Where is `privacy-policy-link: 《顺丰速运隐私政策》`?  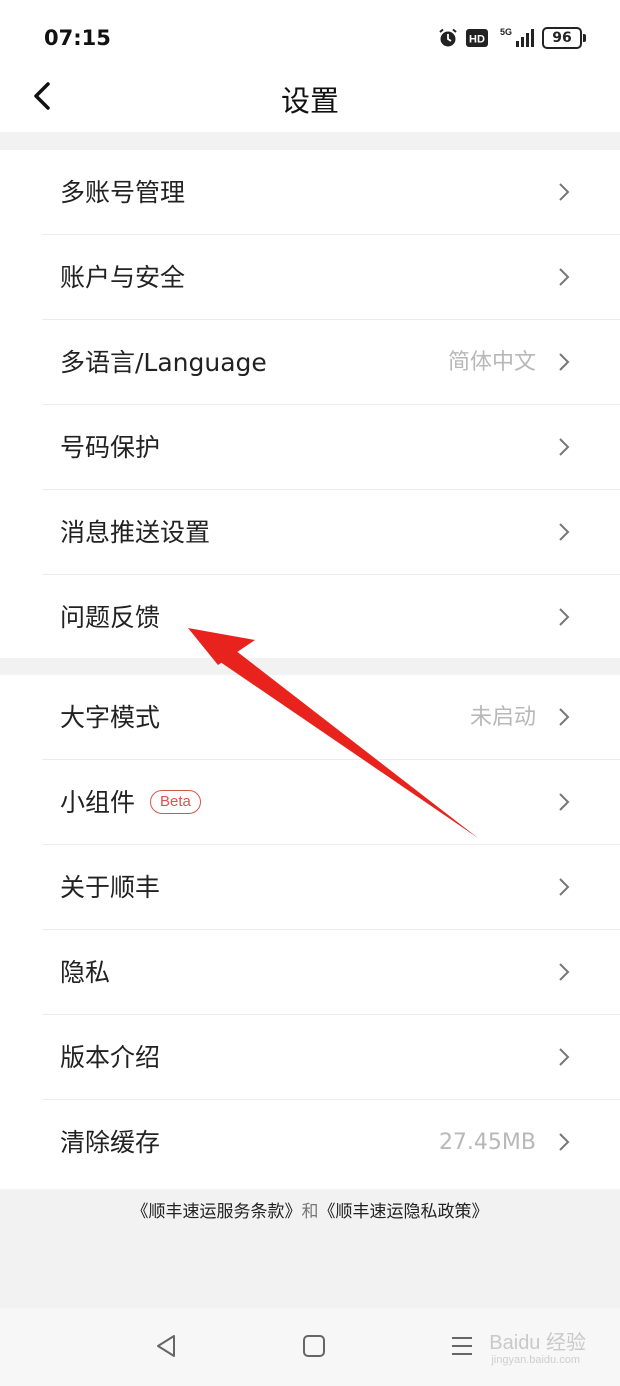 privacy-policy-link: 《顺丰速运隐私政策》 is located at coordinates (404, 1212).